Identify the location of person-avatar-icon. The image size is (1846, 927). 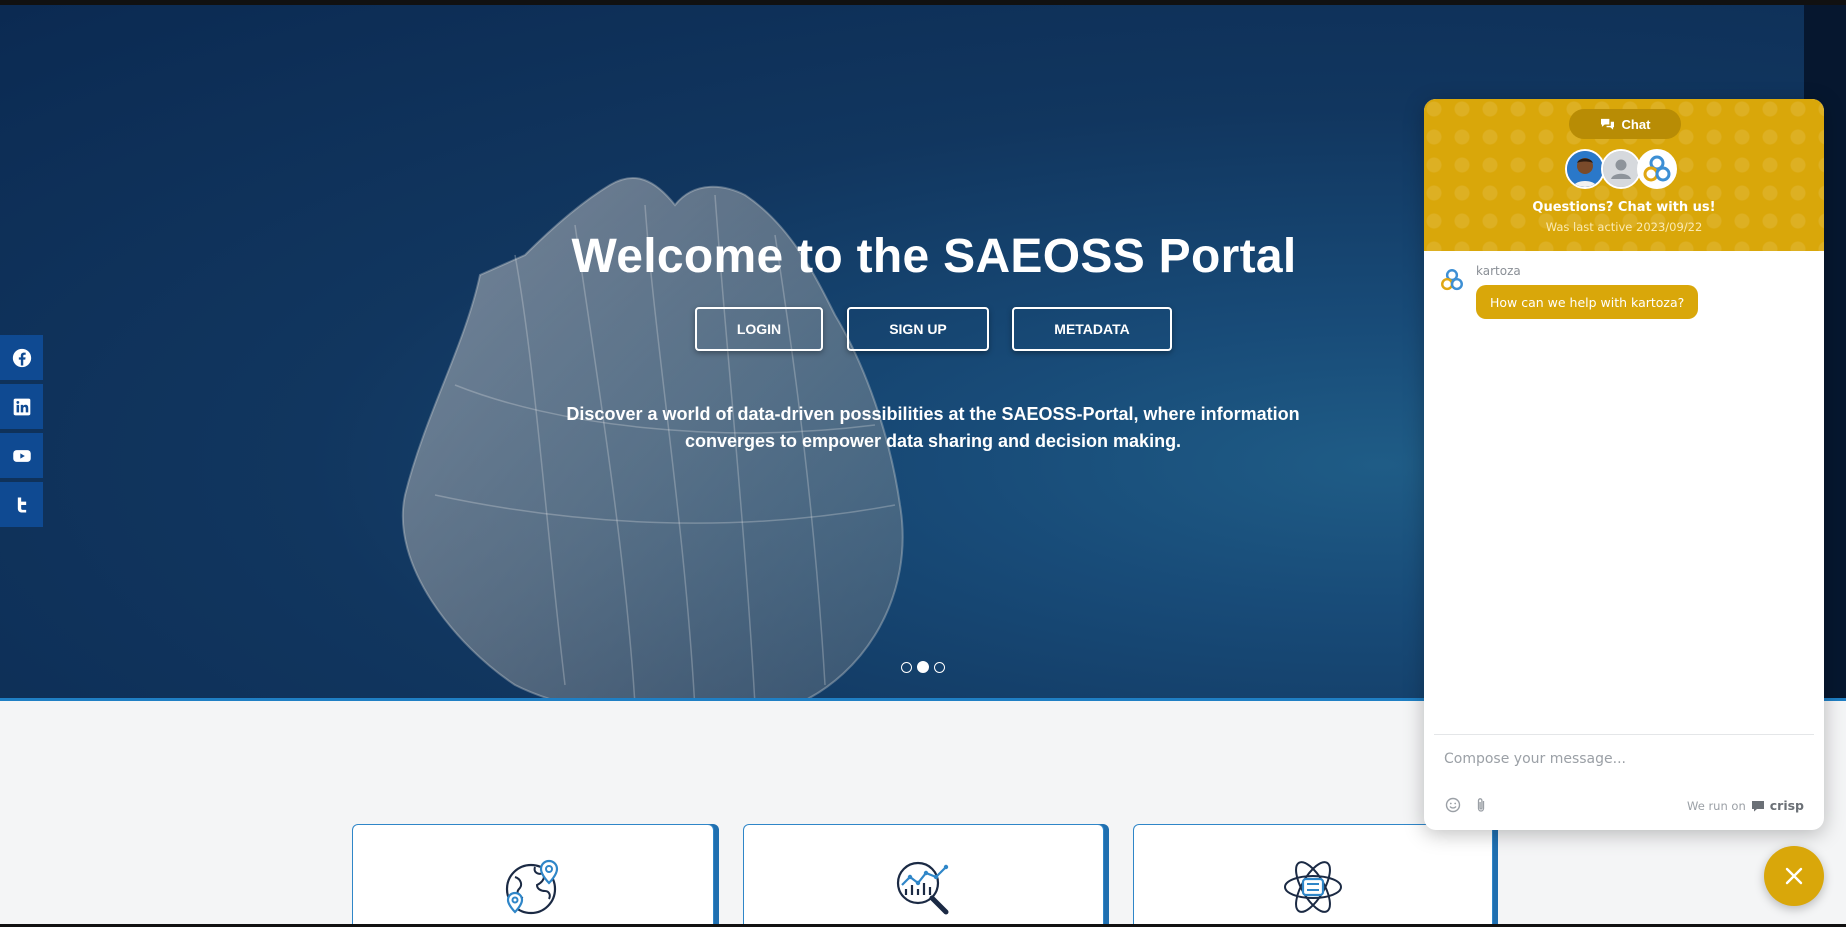
(1585, 169).